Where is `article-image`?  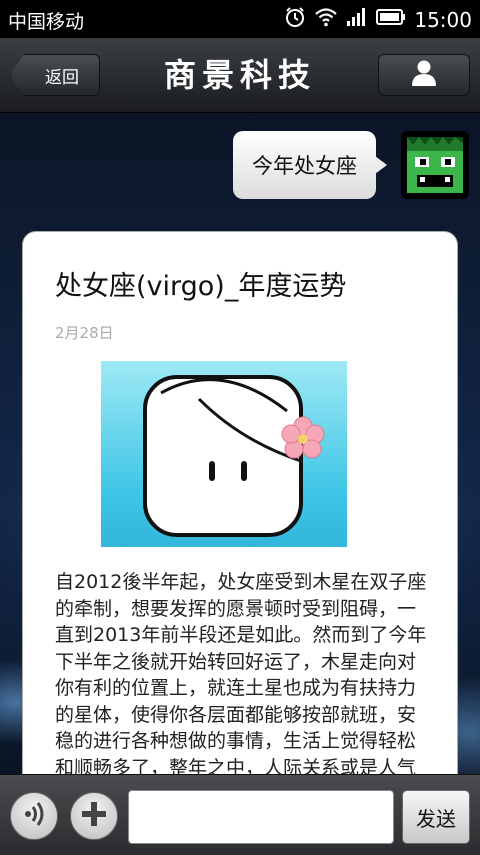
article-image is located at coordinates (224, 454).